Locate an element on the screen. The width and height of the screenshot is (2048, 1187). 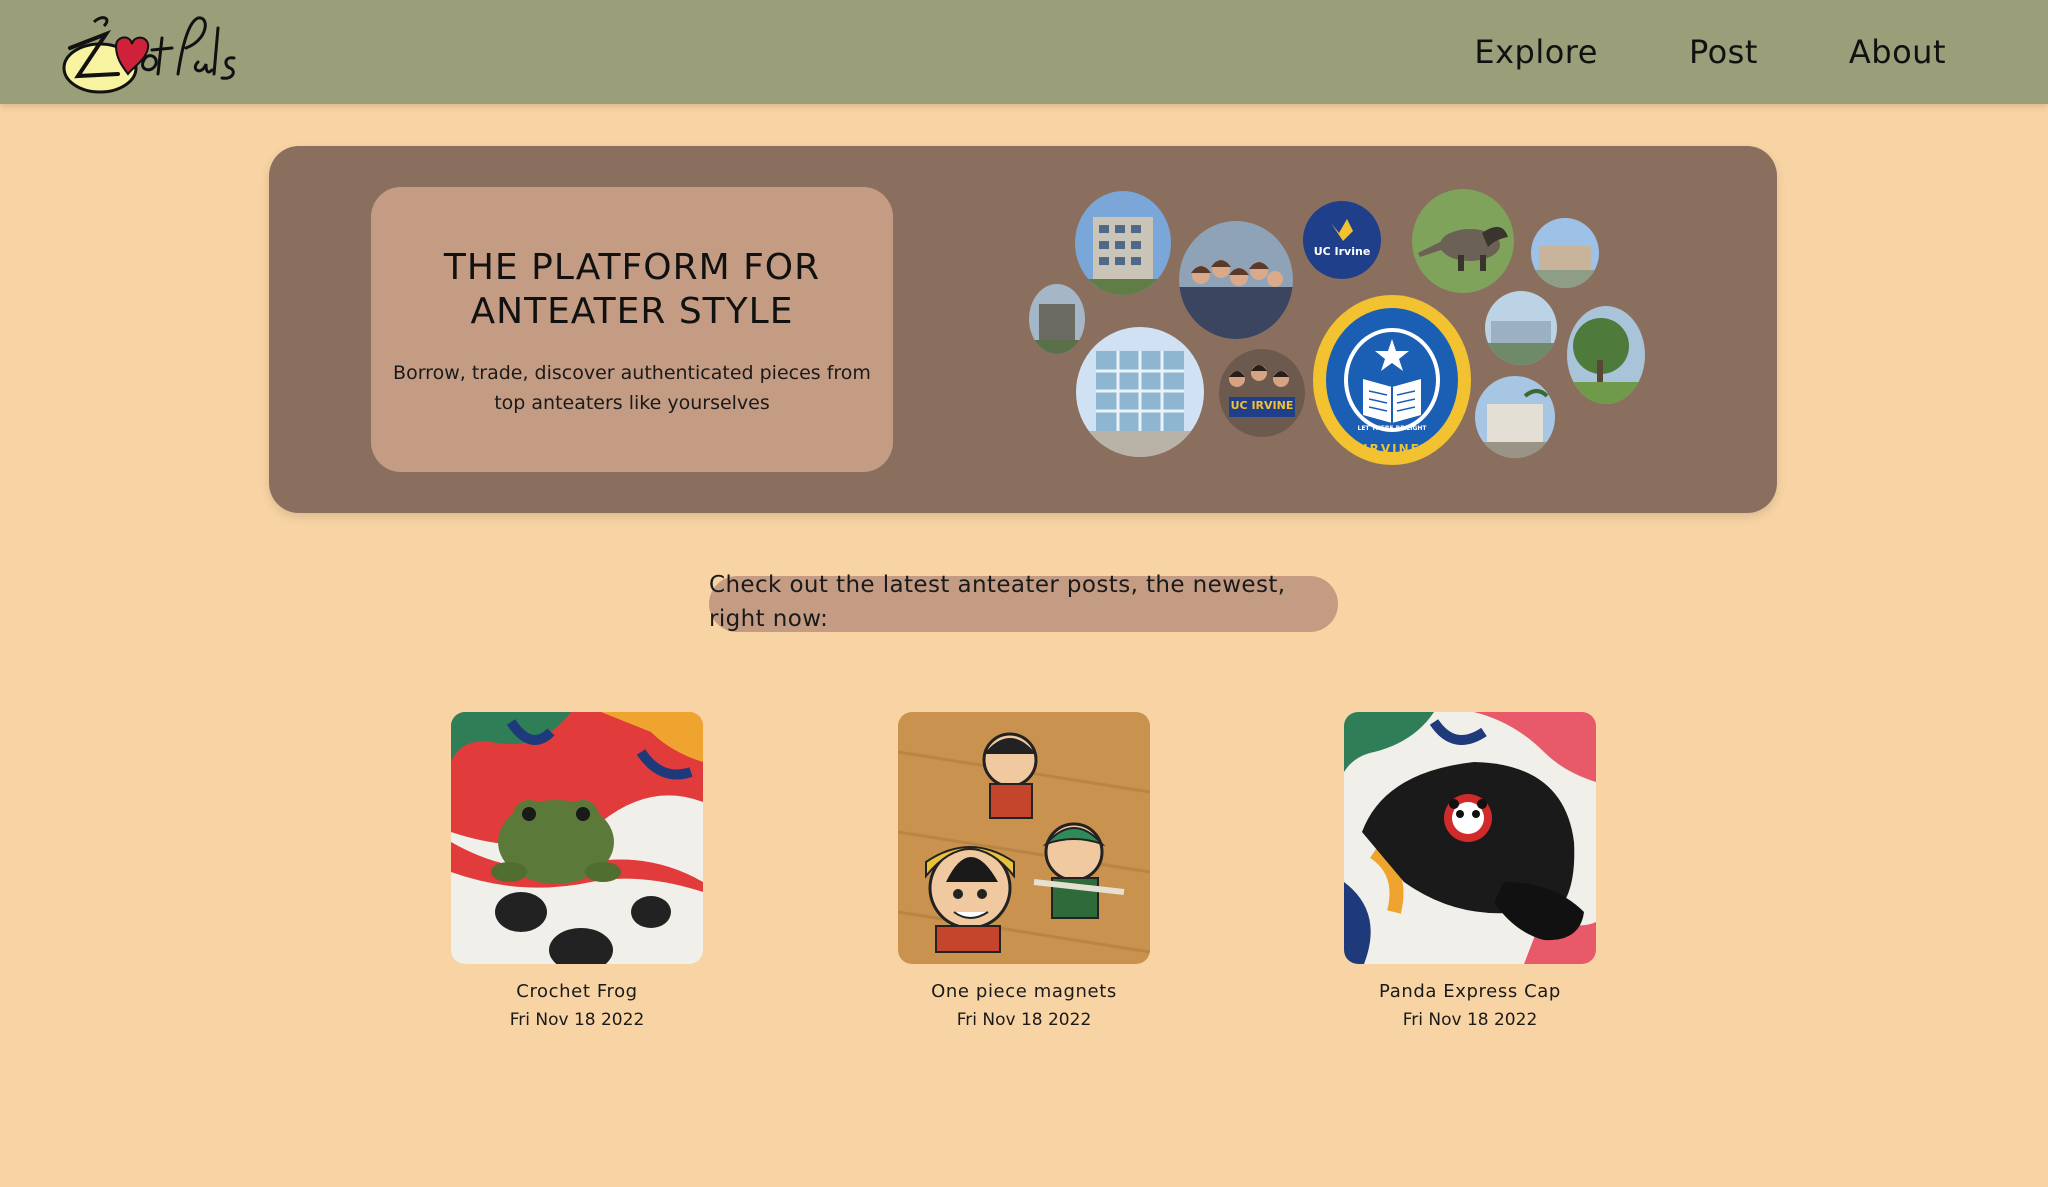
one-piece-magnets-photo is located at coordinates (1024, 838).